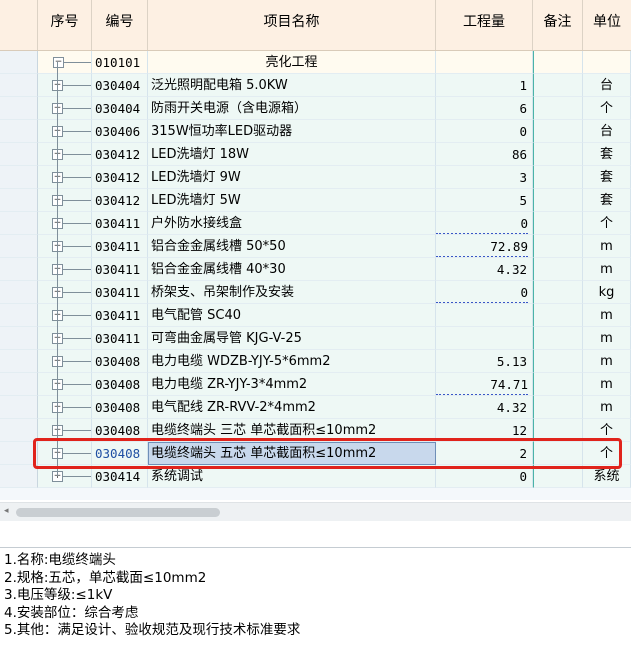  I want to click on item-name: 铝合金金属线槽 50*50, so click(292, 246).